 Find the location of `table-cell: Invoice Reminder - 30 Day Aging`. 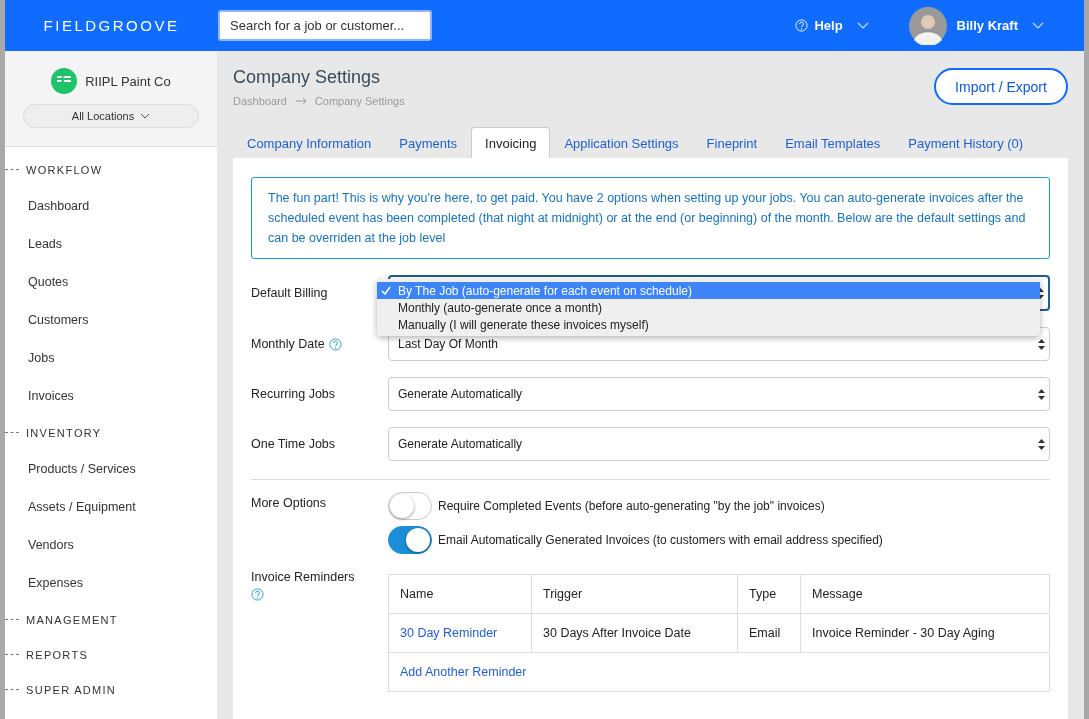

table-cell: Invoice Reminder - 30 Day Aging is located at coordinates (903, 633).